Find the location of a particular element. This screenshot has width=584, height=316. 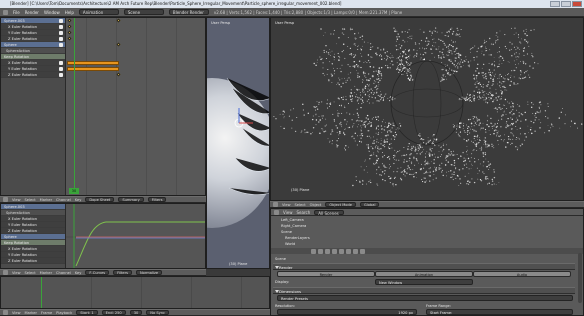

fcurve-plot is located at coordinates (136, 236).